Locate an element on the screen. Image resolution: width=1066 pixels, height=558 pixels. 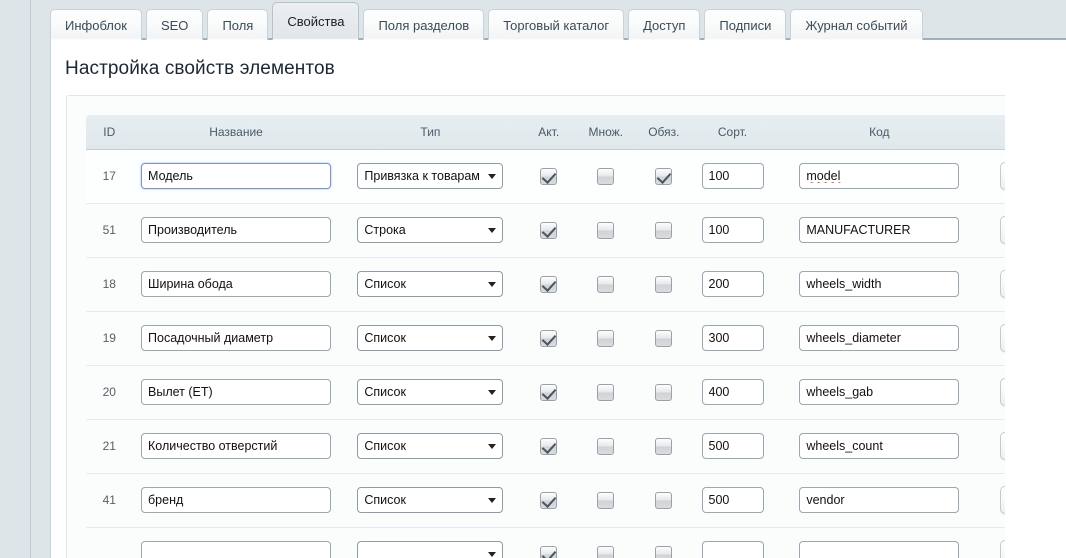
tab-label: Доступ is located at coordinates (664, 25).